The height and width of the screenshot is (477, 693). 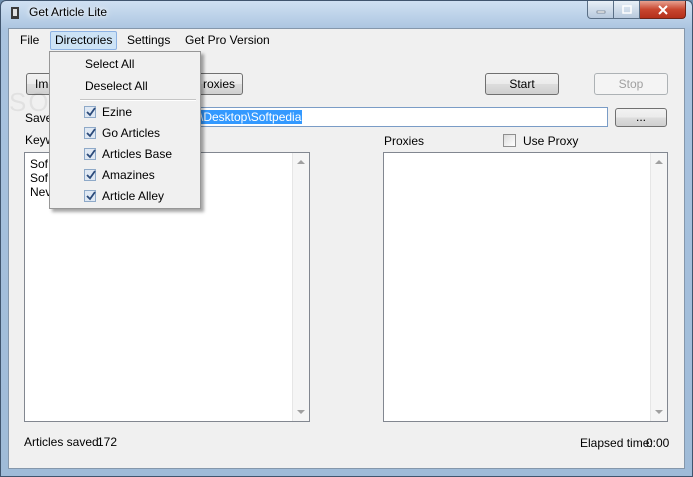 I want to click on menu-directory-label: Go Articles, so click(x=131, y=133).